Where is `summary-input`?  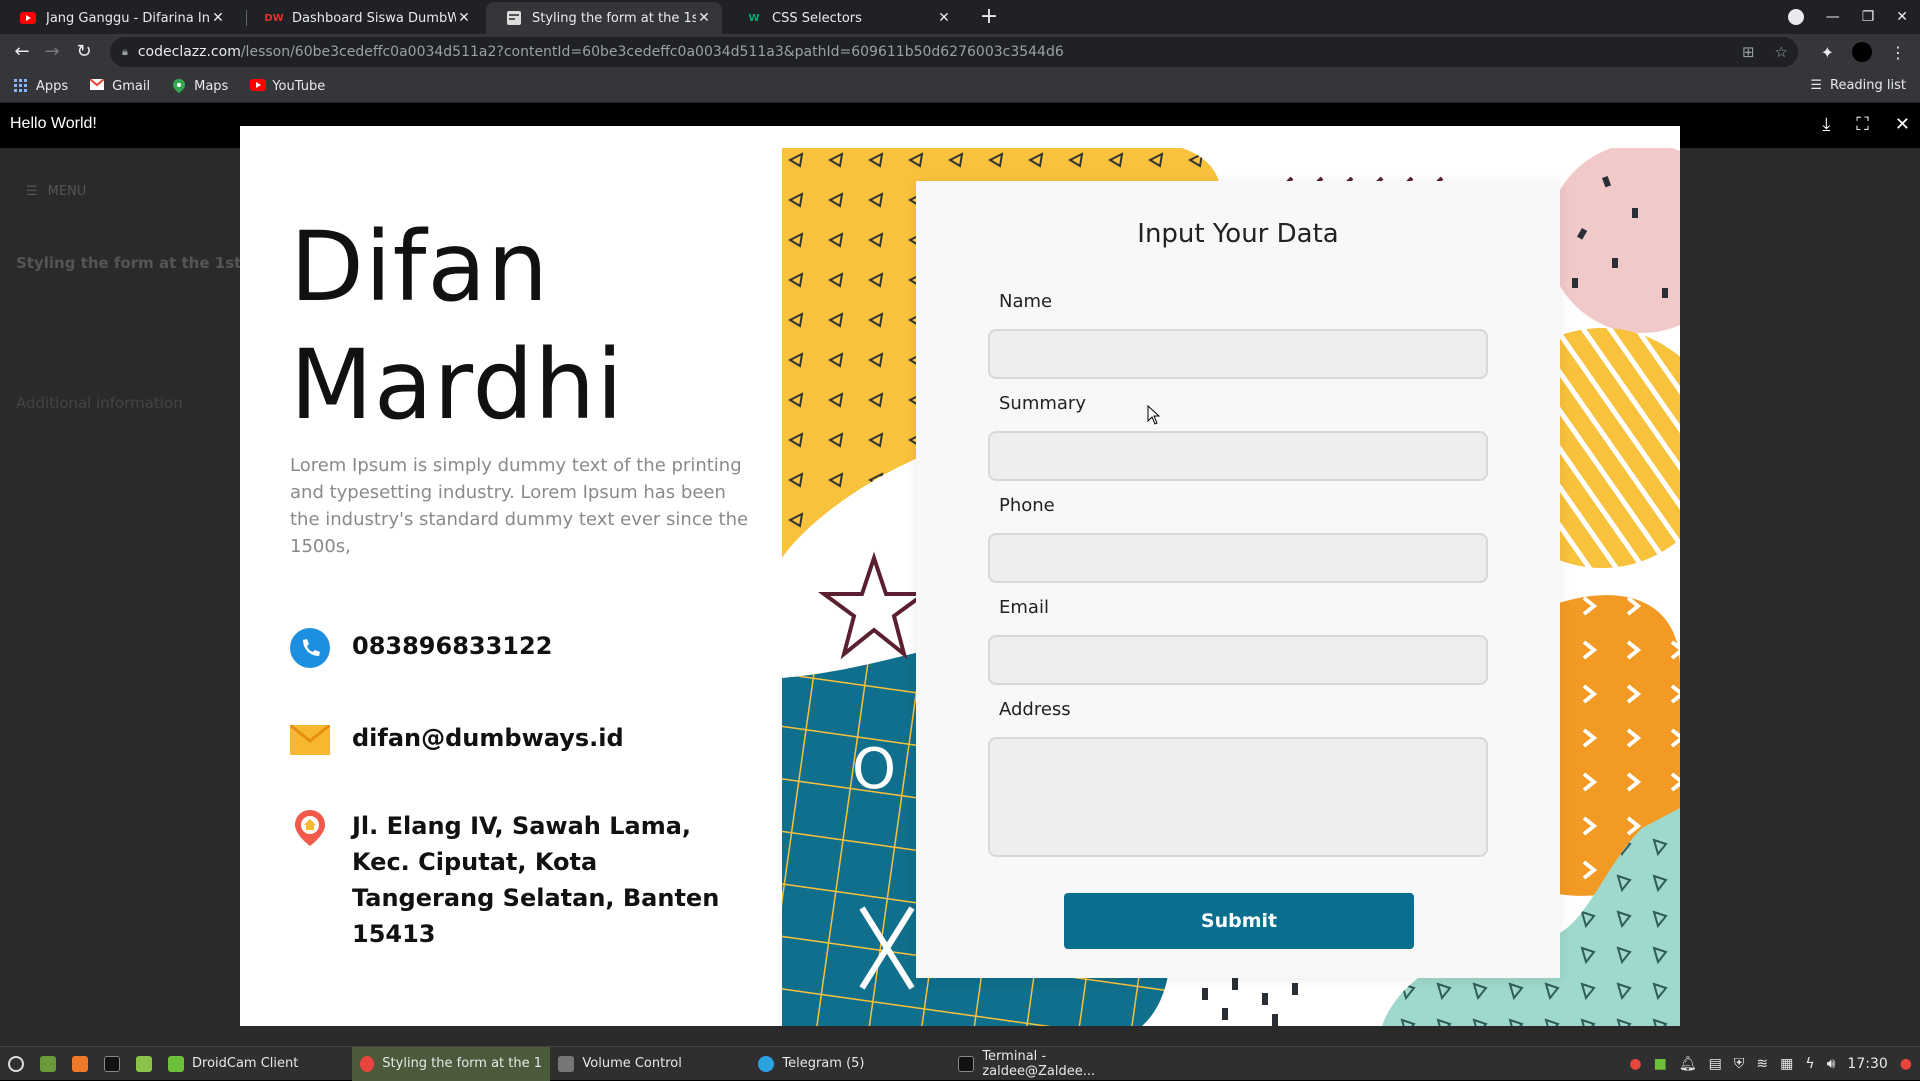
summary-input is located at coordinates (1238, 456).